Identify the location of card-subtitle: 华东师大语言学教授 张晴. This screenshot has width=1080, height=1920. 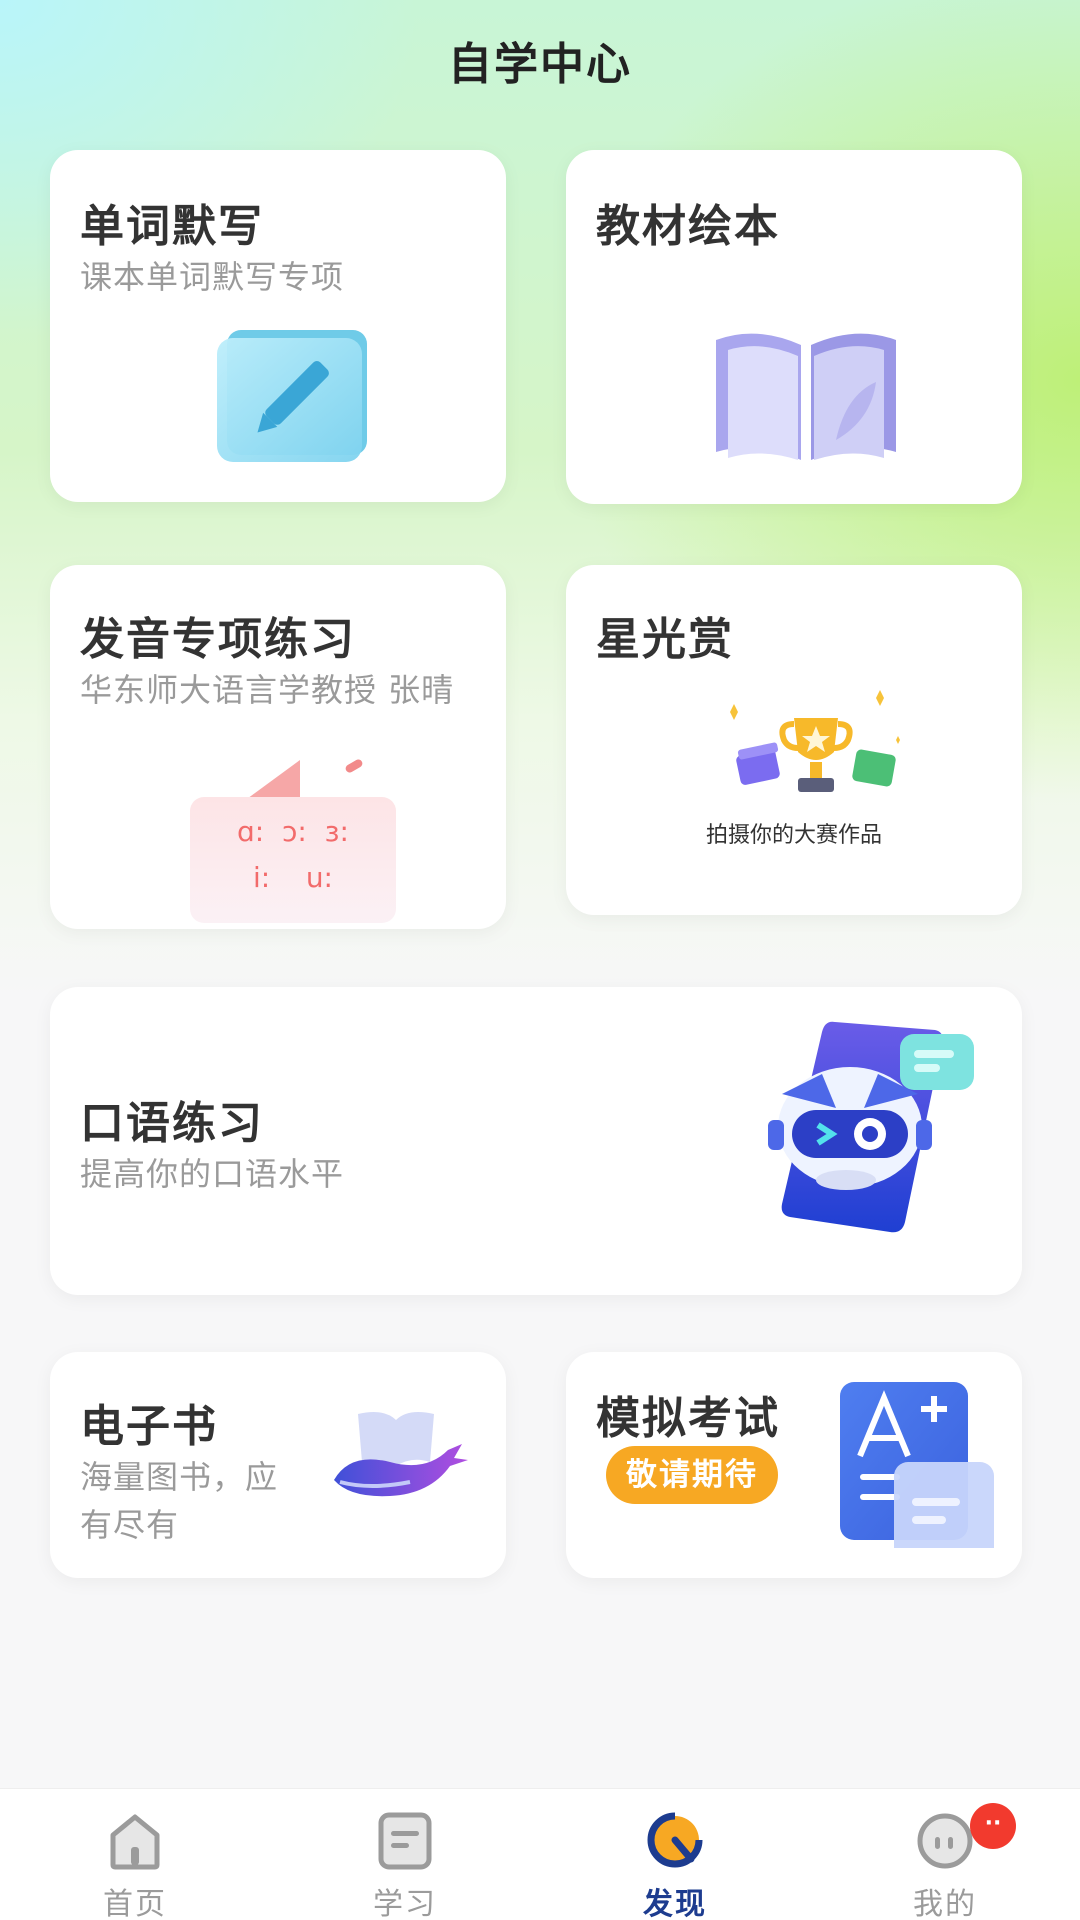
(267, 690).